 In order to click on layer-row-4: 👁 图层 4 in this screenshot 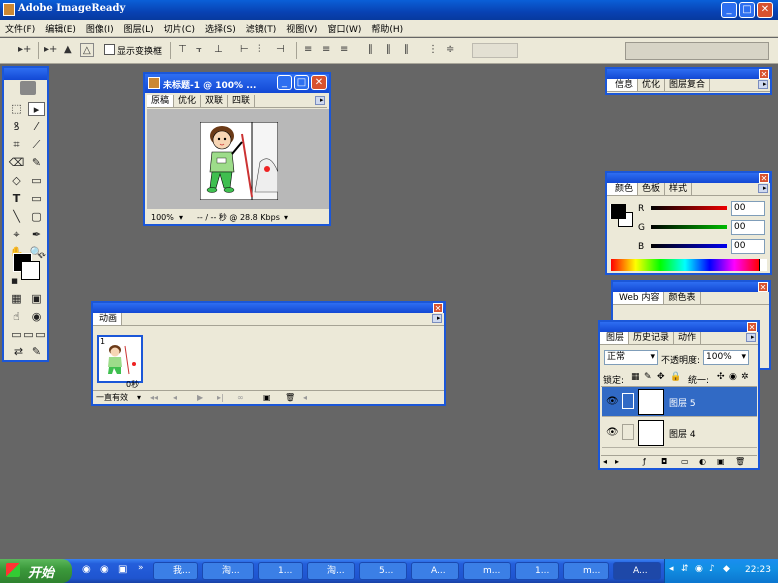, I will do `click(679, 433)`.